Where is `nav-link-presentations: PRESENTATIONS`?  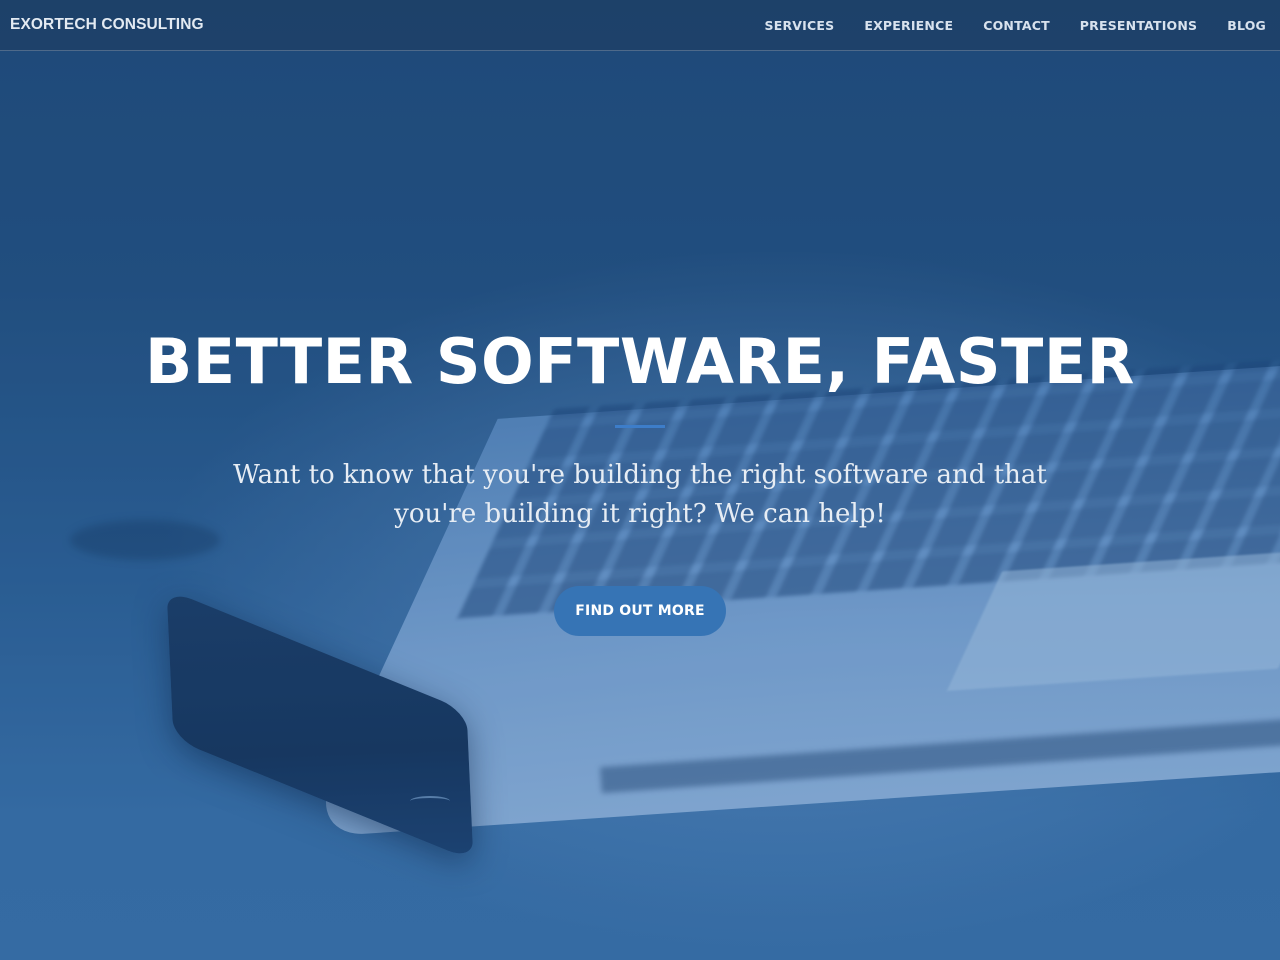
nav-link-presentations: PRESENTATIONS is located at coordinates (1138, 25).